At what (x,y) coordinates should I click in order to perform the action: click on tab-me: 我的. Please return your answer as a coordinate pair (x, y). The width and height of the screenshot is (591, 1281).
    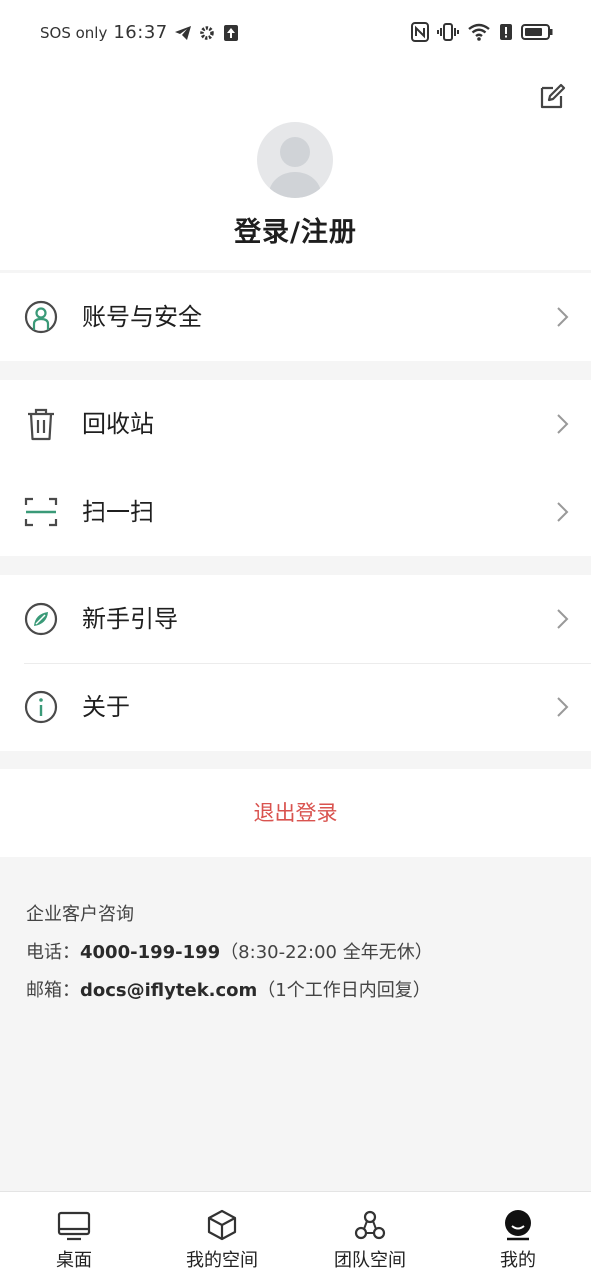
    Looking at the image, I should click on (517, 1236).